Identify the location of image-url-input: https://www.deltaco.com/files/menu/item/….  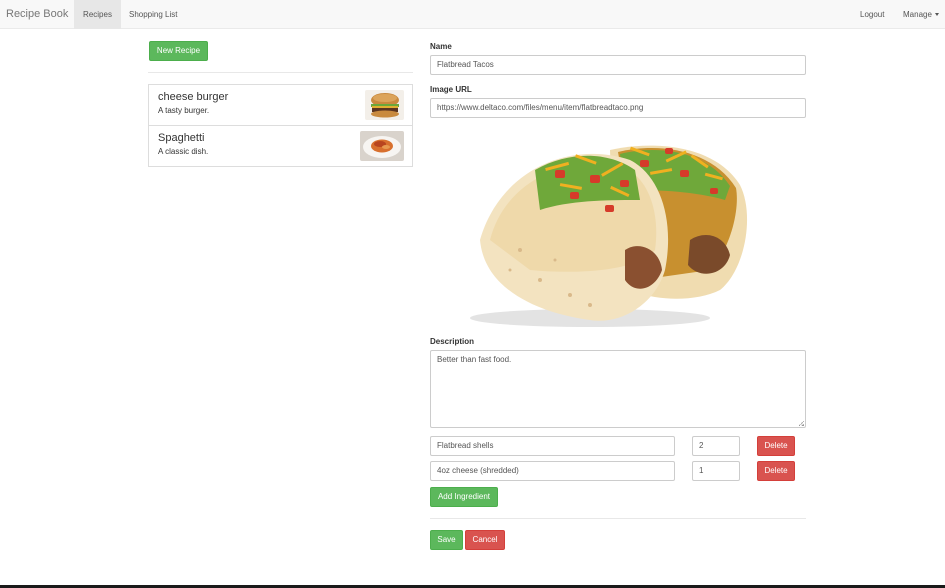
(618, 108).